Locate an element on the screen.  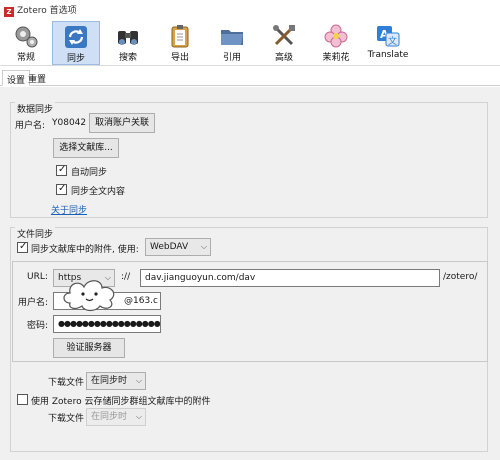
tab-reset: 重置 is located at coordinates (37, 78).